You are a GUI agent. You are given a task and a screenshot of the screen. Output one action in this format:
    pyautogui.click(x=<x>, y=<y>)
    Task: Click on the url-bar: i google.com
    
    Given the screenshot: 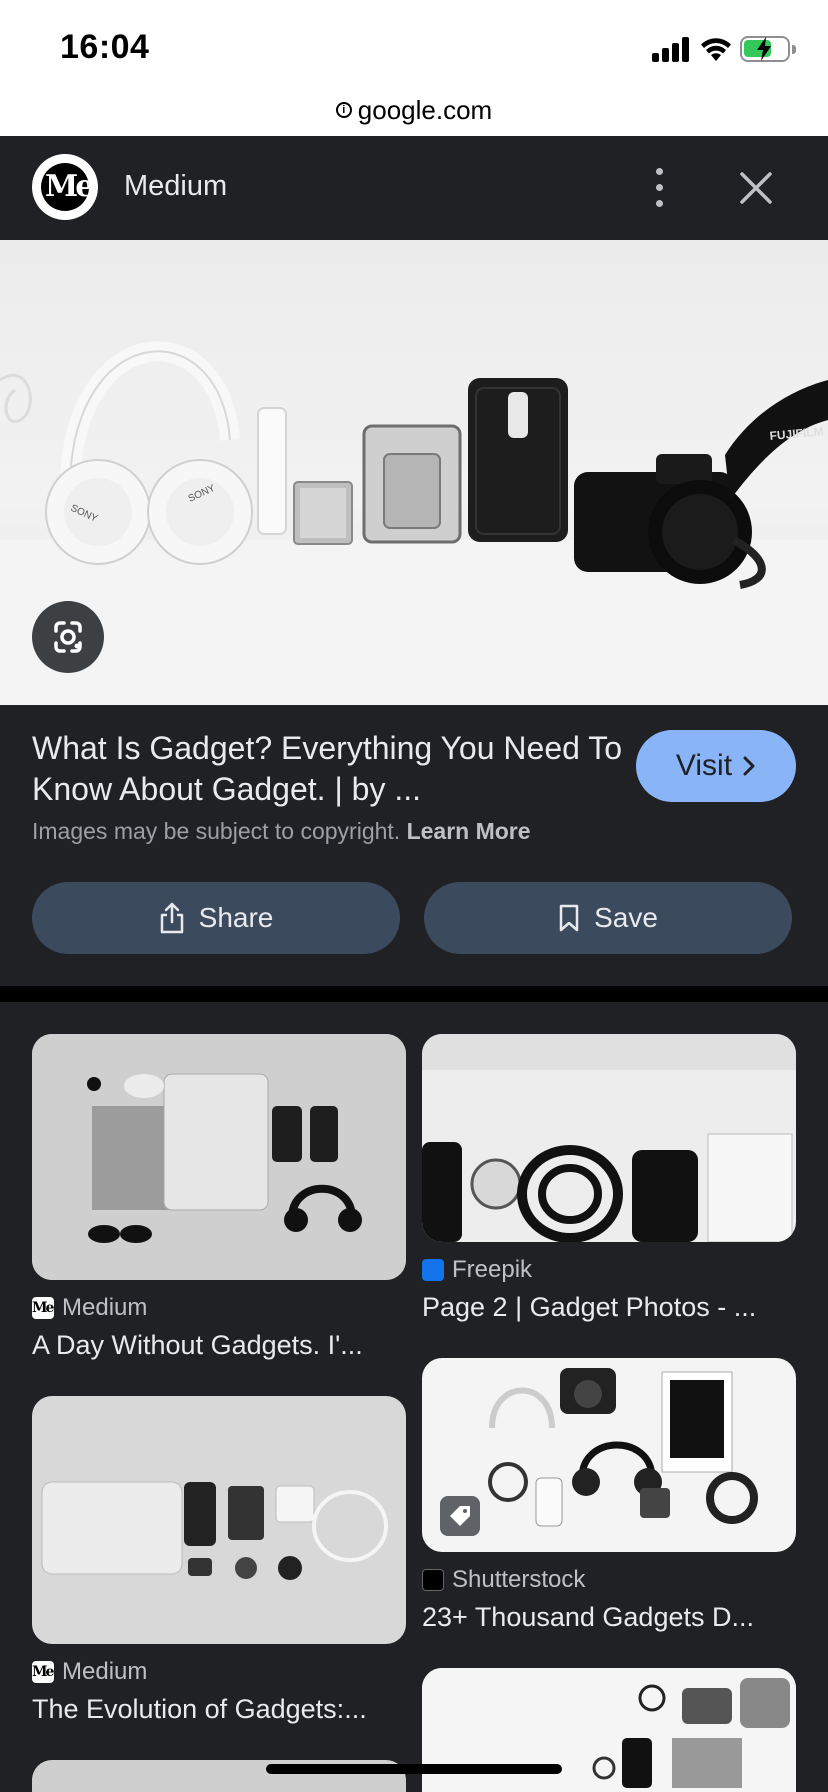 What is the action you would take?
    pyautogui.click(x=414, y=115)
    